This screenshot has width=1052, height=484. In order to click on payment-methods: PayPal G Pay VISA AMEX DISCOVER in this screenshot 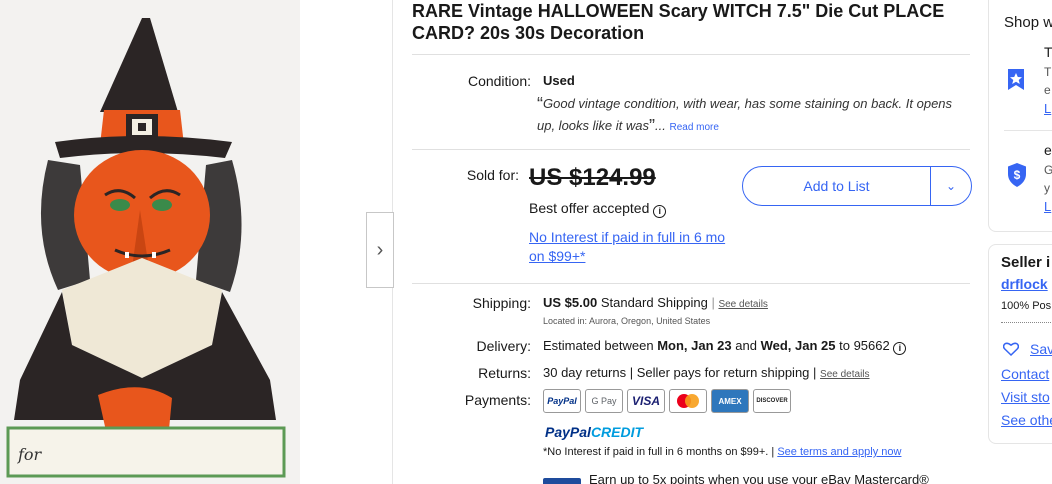, I will do `click(667, 401)`.